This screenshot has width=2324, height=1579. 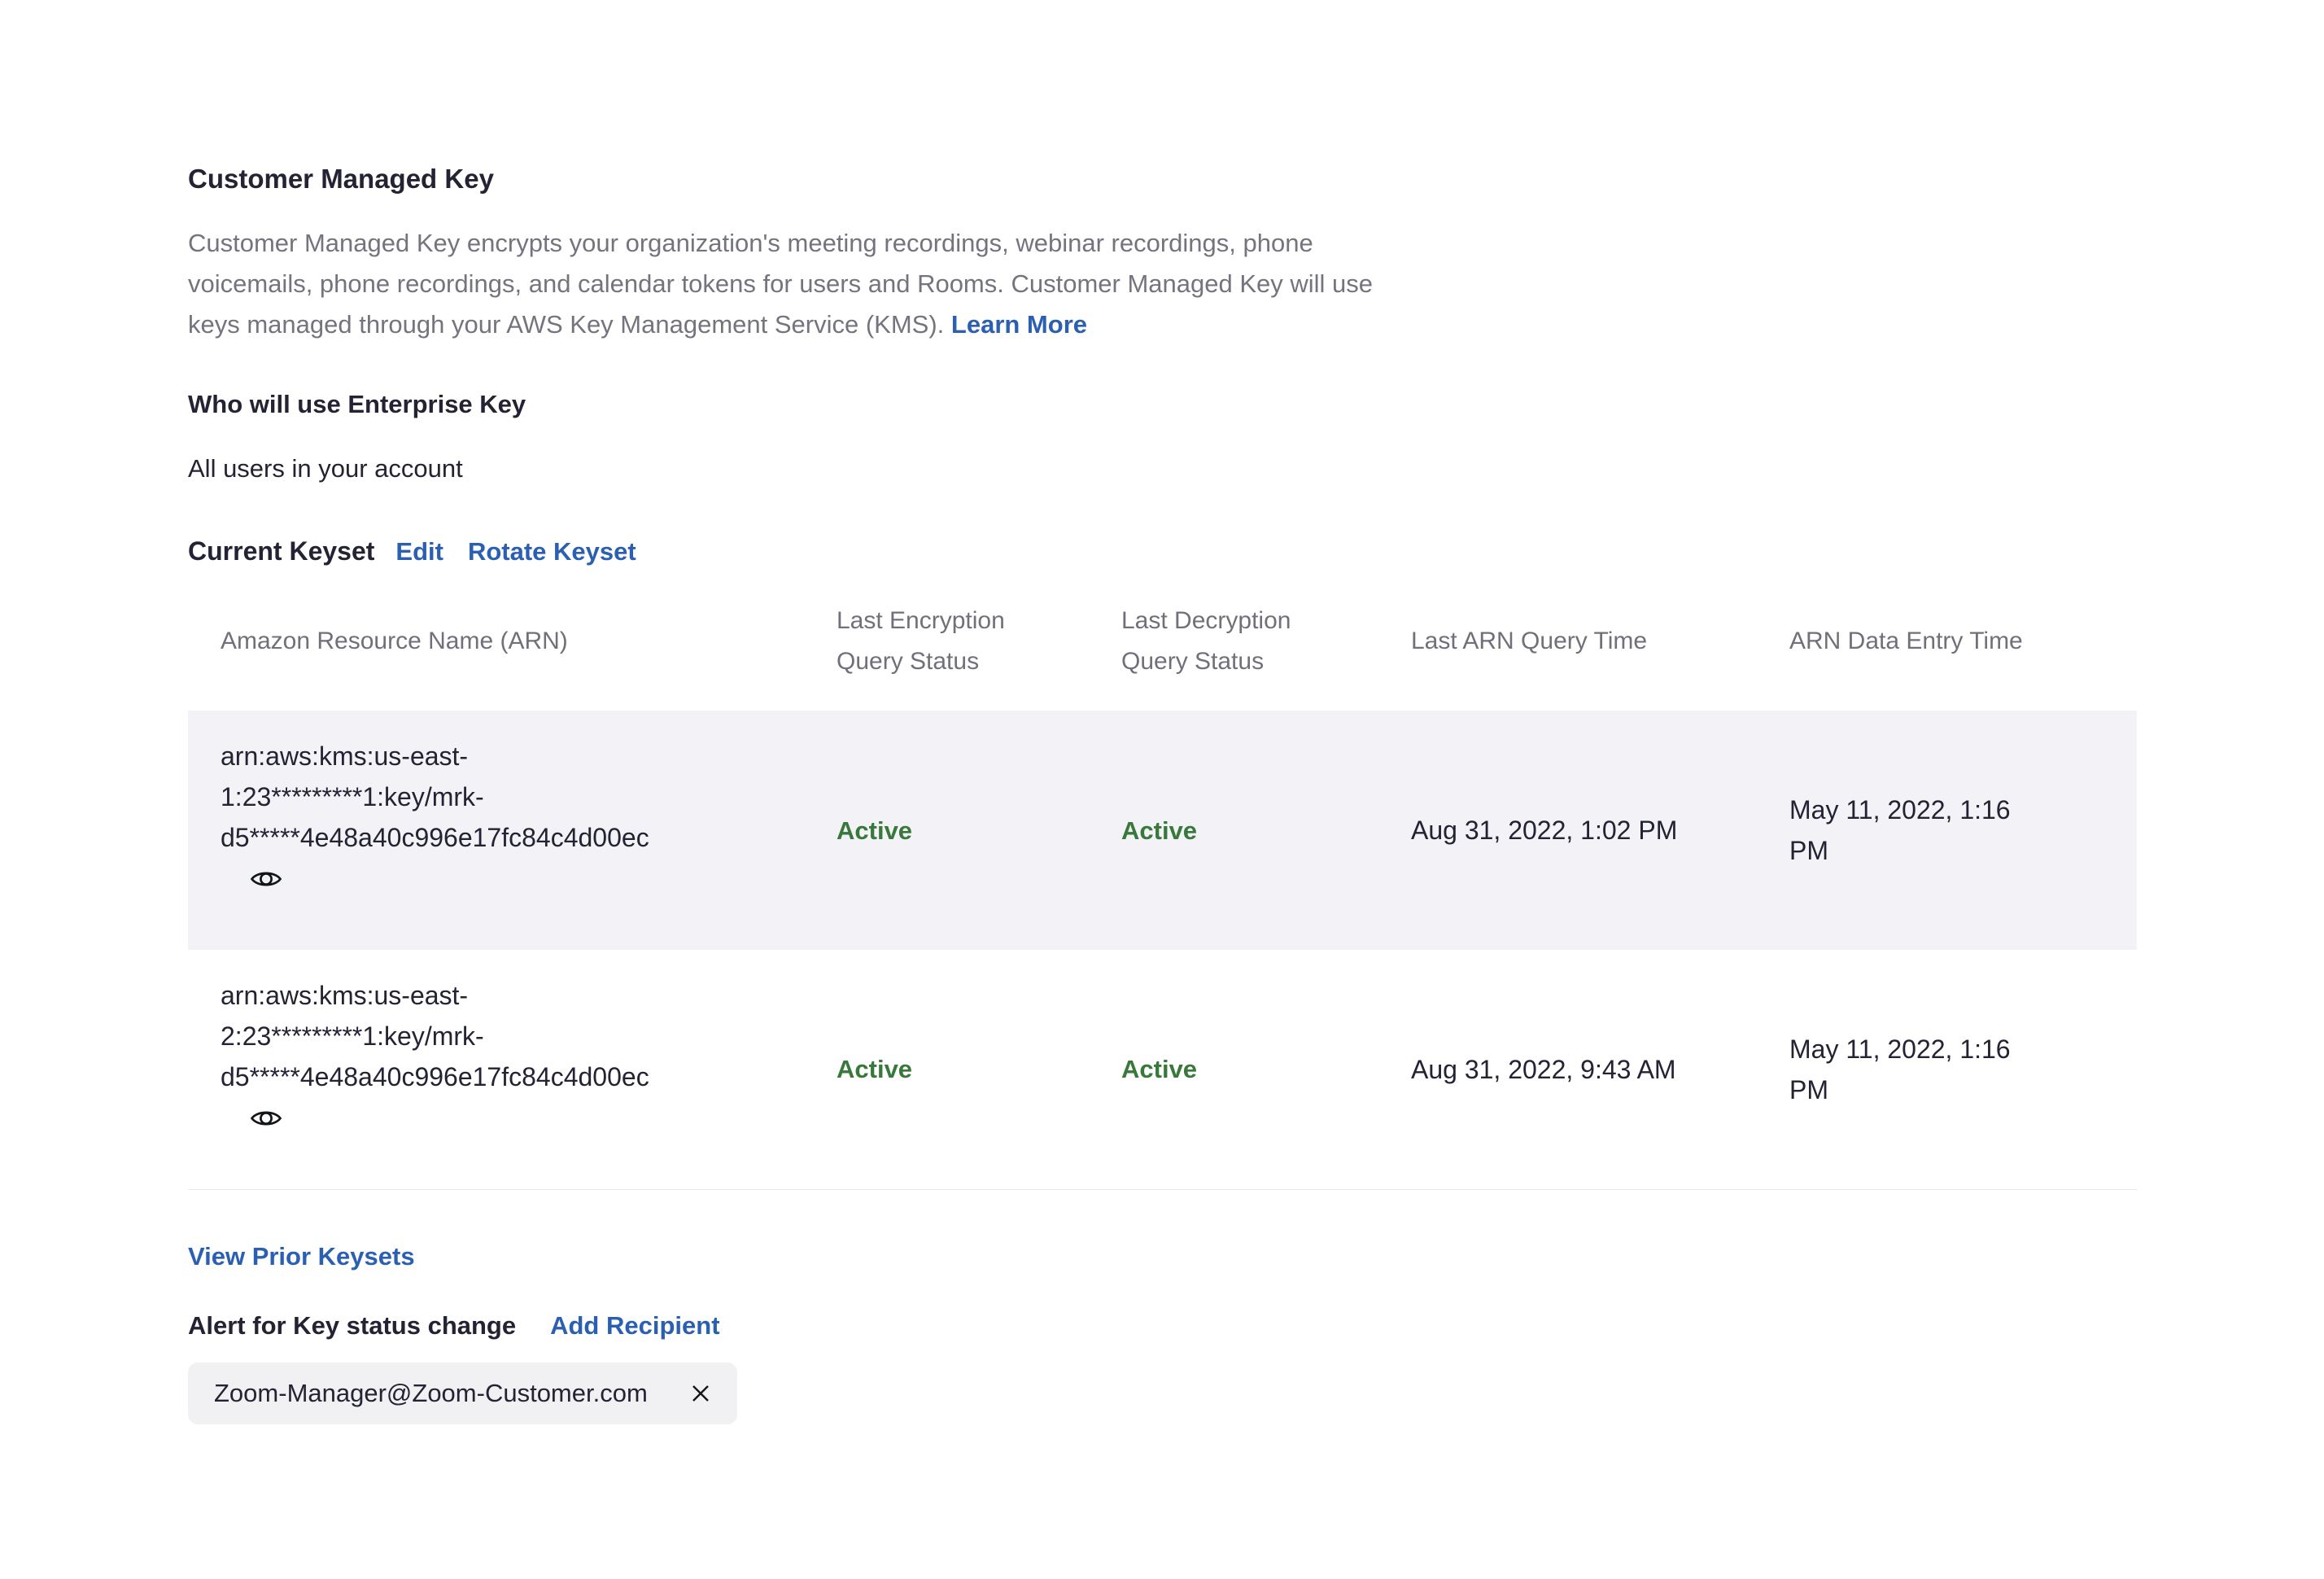 What do you see at coordinates (552, 551) in the screenshot?
I see `rotate-keyset-link: Rotate Keyset` at bounding box center [552, 551].